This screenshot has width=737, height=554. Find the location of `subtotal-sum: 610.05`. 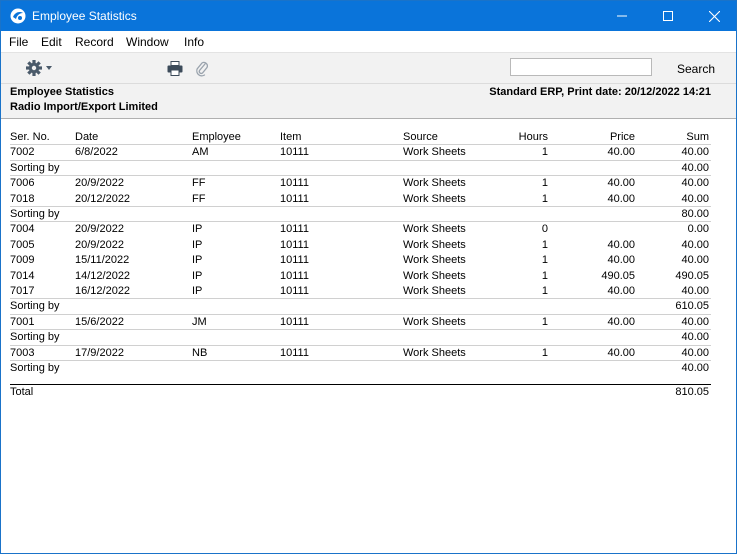

subtotal-sum: 610.05 is located at coordinates (692, 306).